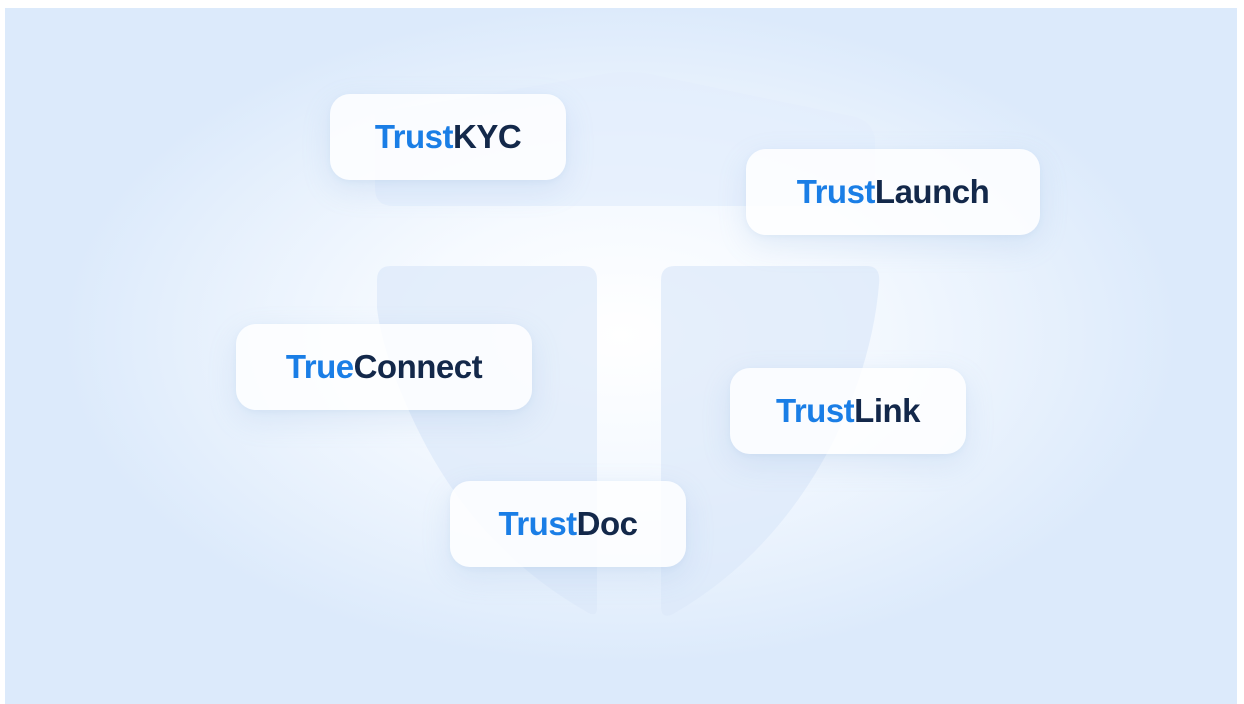 This screenshot has width=1244, height=704. I want to click on product-name-suffix: Connect, so click(418, 366).